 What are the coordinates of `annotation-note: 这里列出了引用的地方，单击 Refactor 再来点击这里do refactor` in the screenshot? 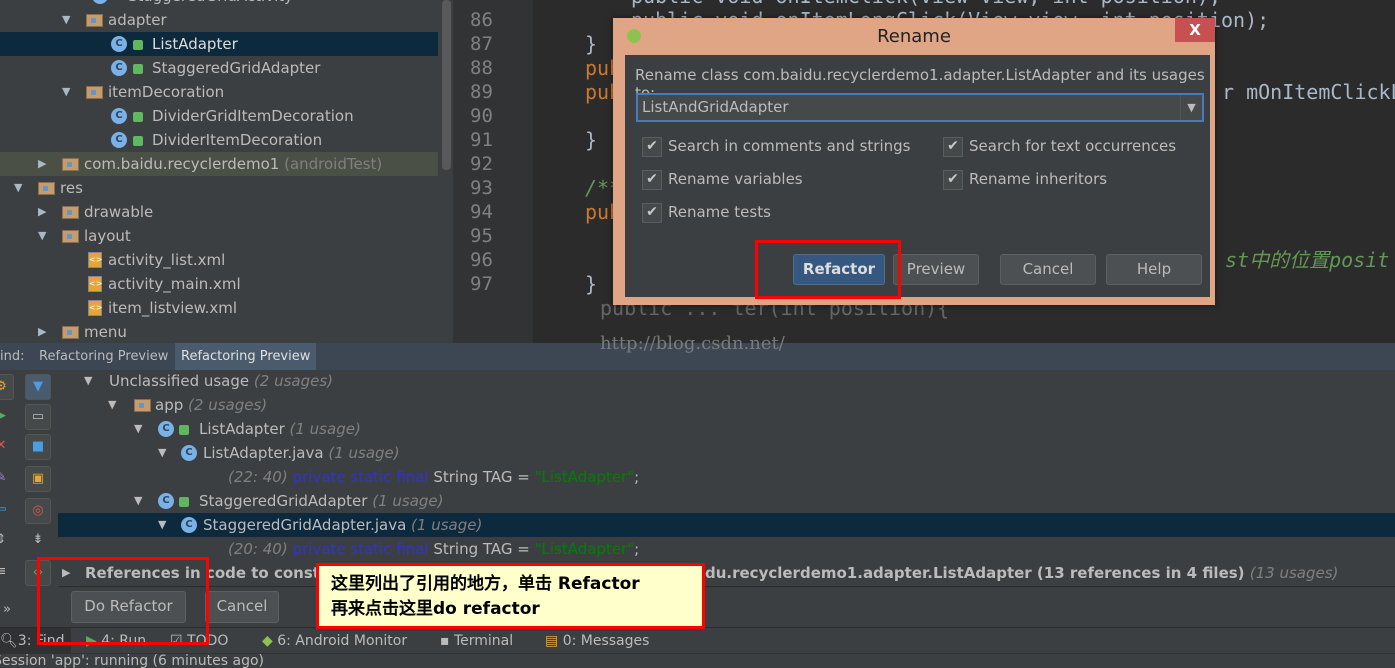 It's located at (510, 596).